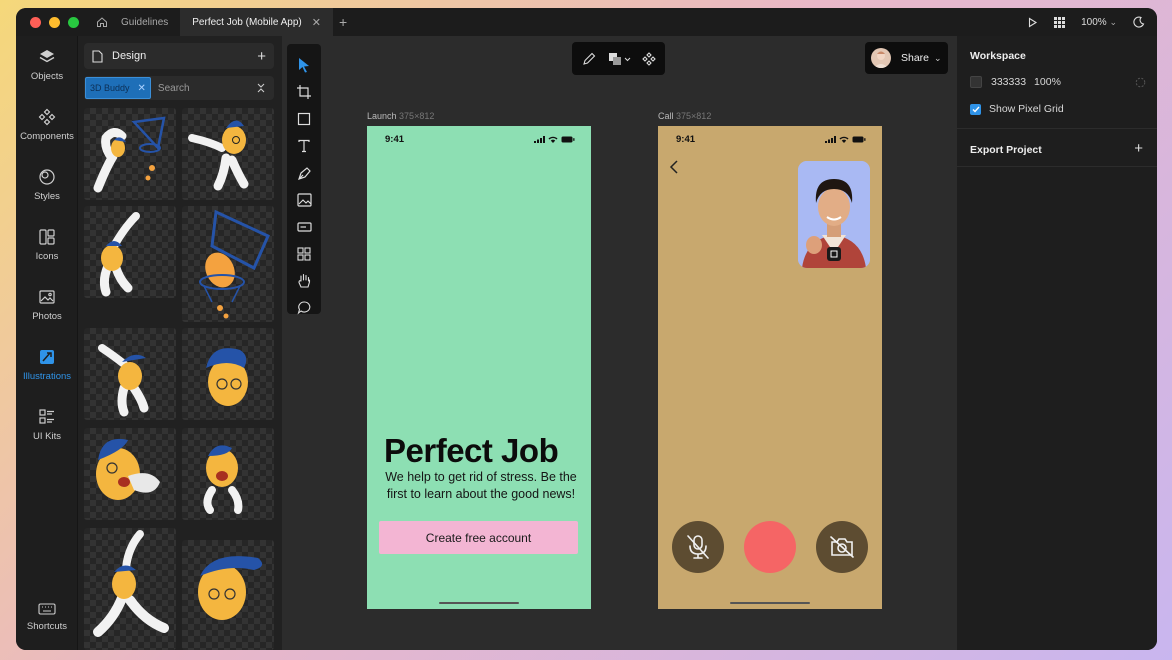 This screenshot has height=660, width=1172. What do you see at coordinates (1008, 82) in the screenshot?
I see `background-hex: 333333` at bounding box center [1008, 82].